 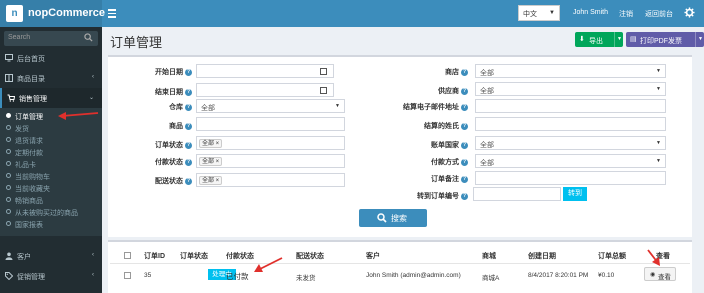 I want to click on sidebar-item-customers: 客户 ‹, so click(x=51, y=256).